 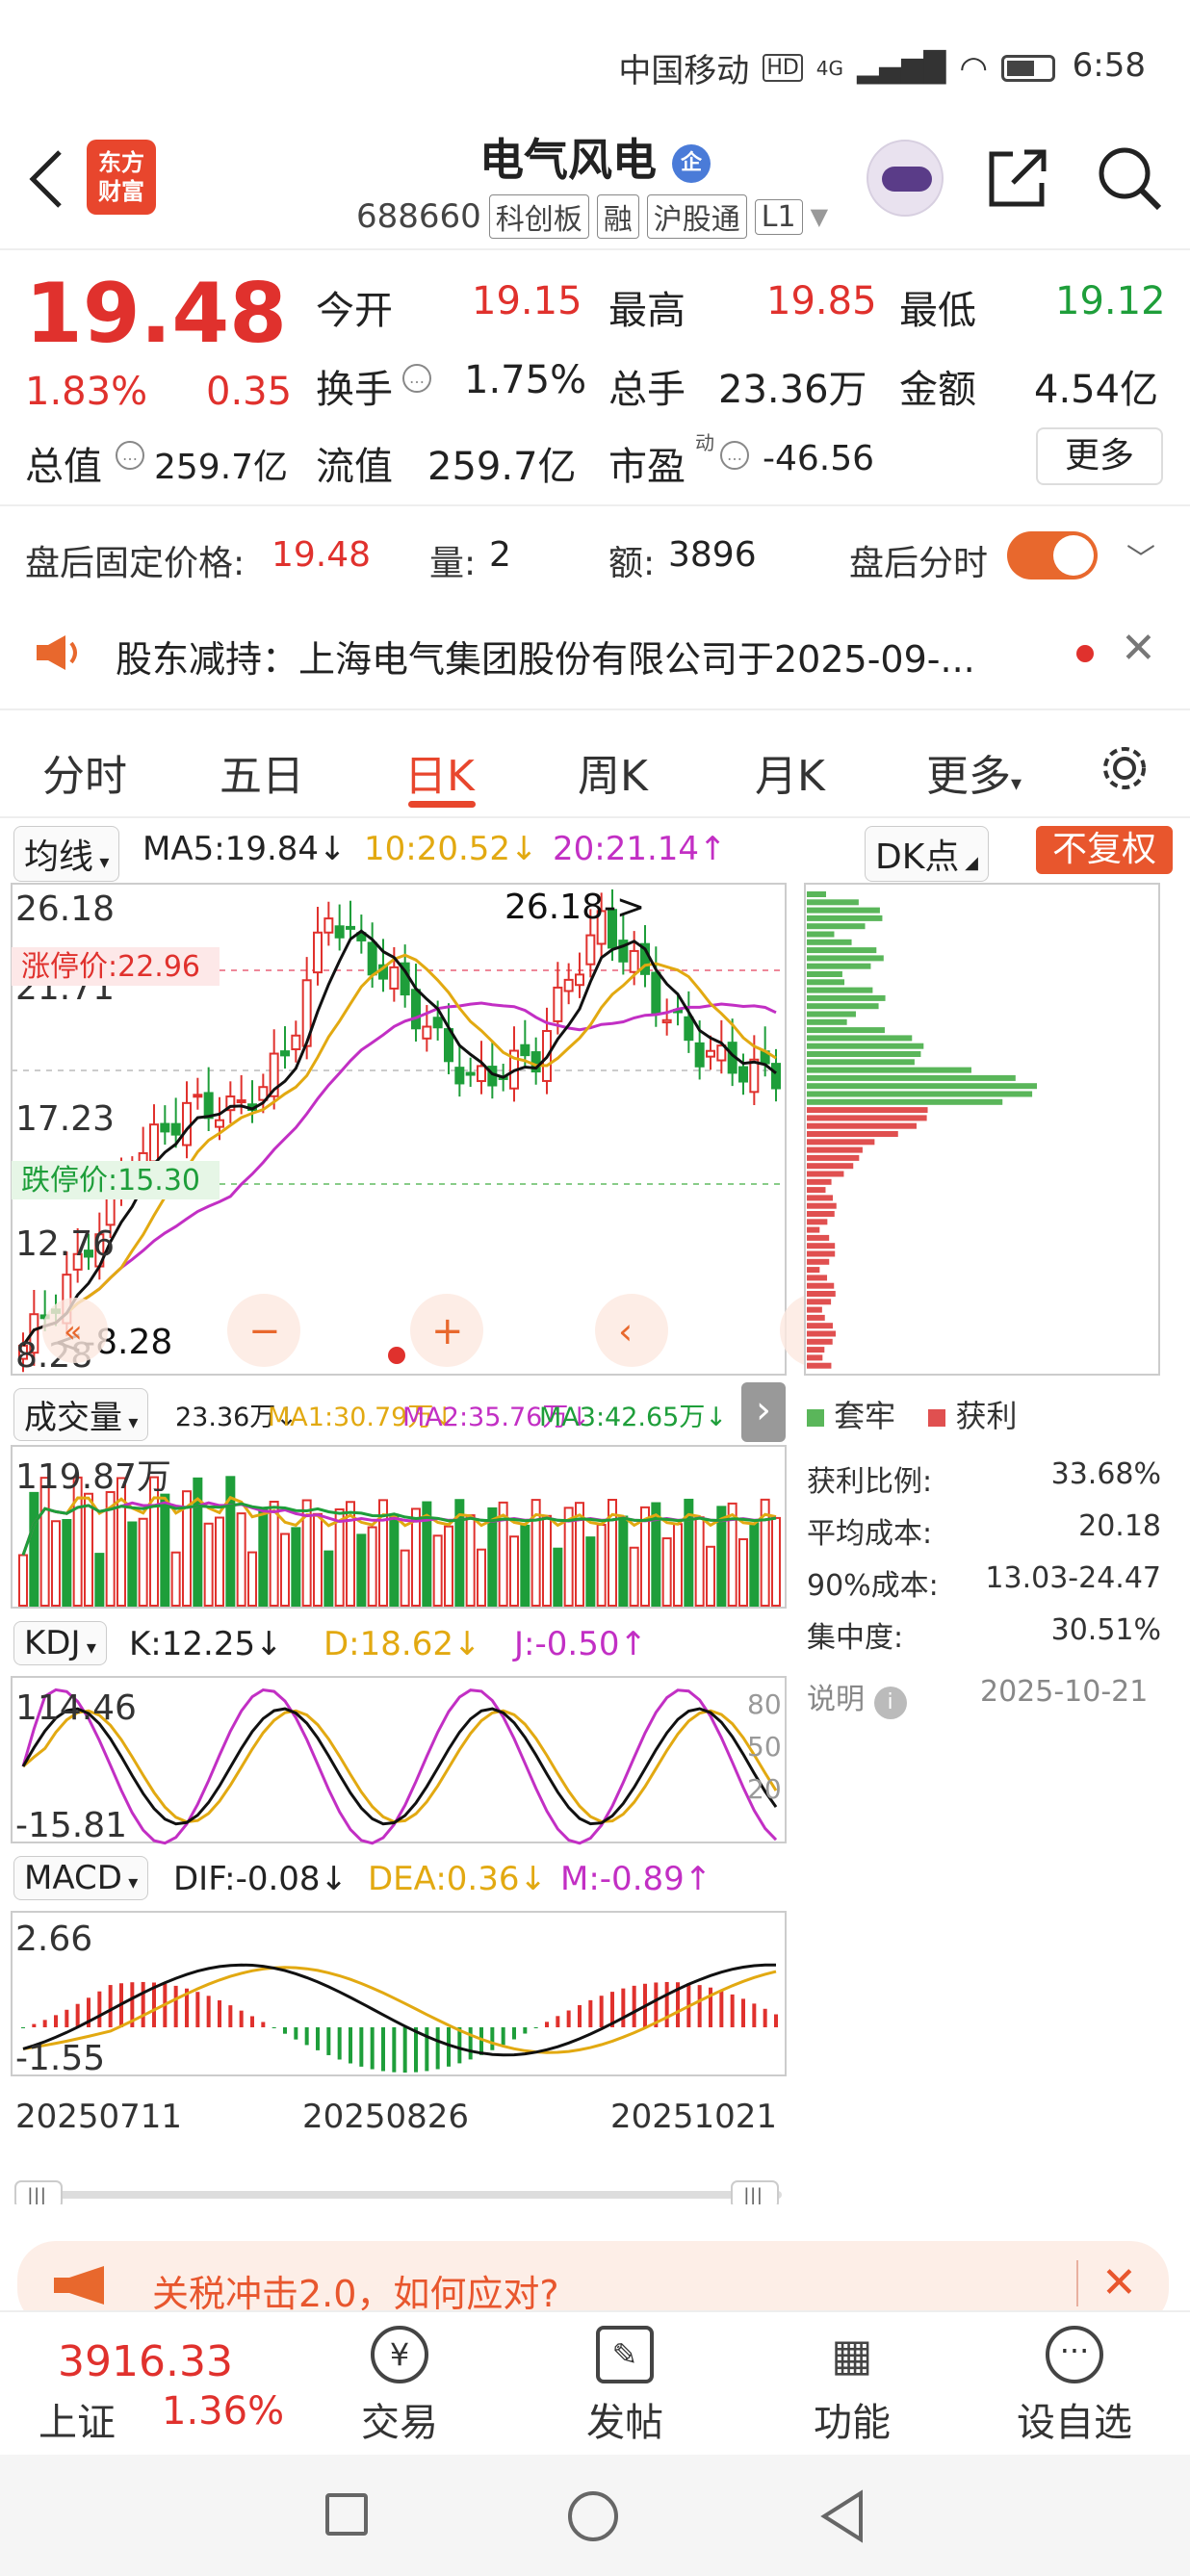 What do you see at coordinates (927, 854) in the screenshot?
I see `dk-point-button: DK点 ◢` at bounding box center [927, 854].